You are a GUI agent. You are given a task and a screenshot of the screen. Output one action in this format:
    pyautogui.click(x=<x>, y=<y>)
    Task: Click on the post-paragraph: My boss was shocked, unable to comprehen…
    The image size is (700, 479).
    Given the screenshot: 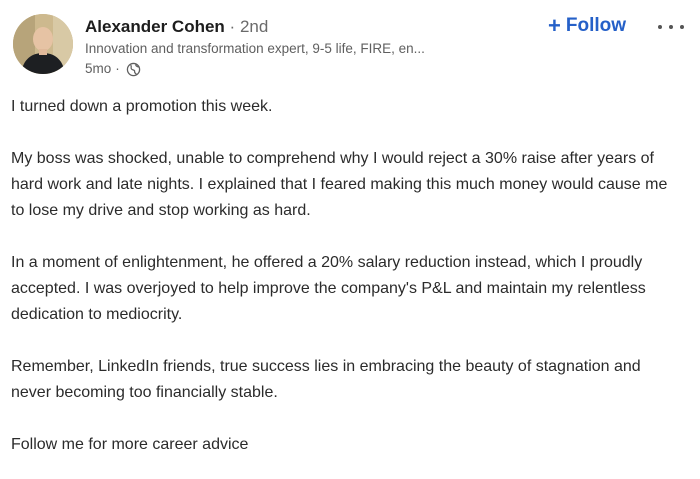 What is the action you would take?
    pyautogui.click(x=339, y=184)
    